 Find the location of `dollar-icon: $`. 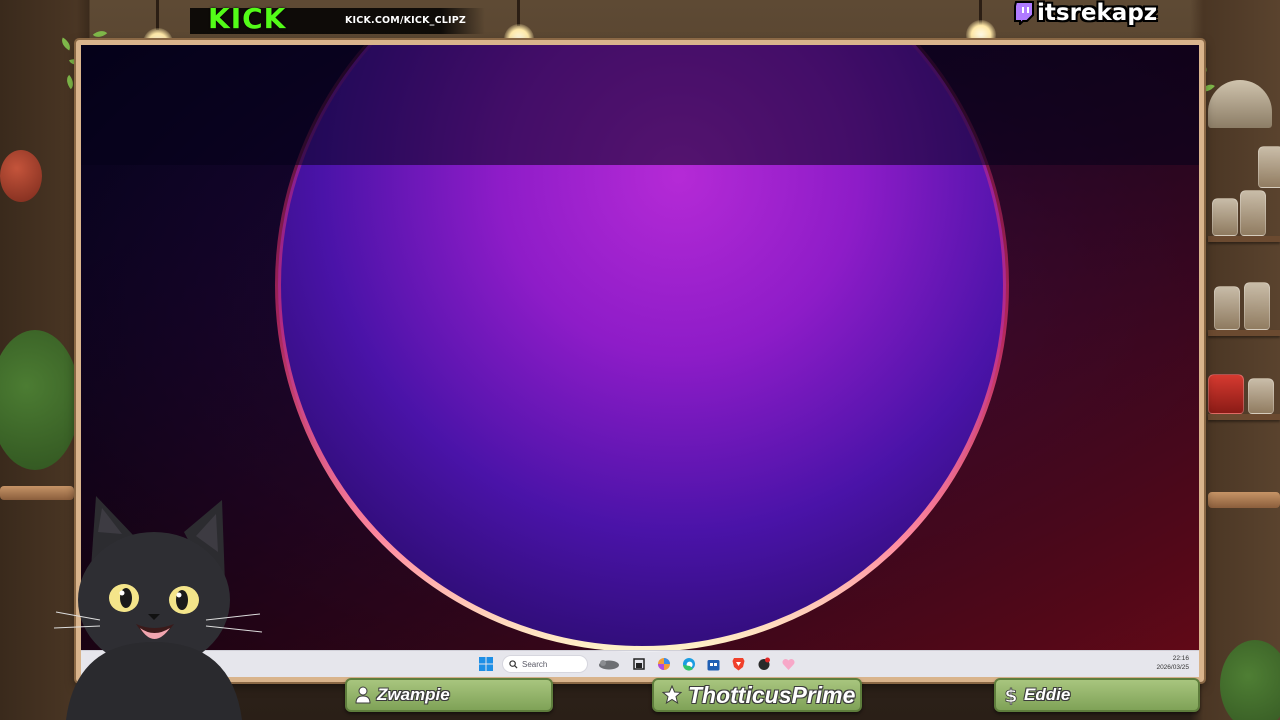

dollar-icon: $ is located at coordinates (1011, 695).